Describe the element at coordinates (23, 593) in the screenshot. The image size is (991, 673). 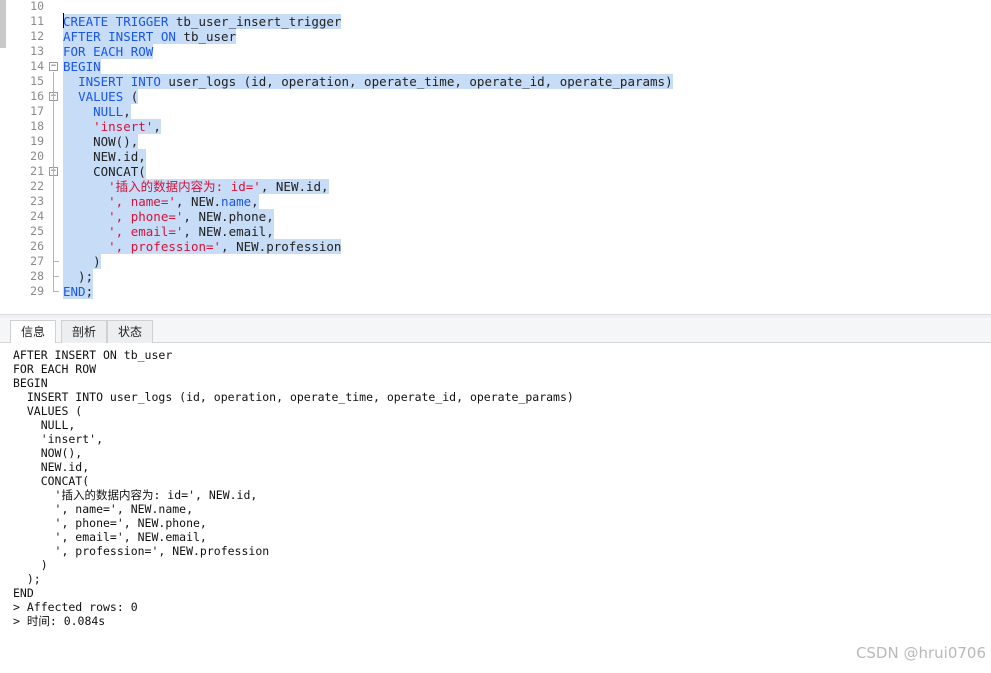
I see `output-line: END` at that location.